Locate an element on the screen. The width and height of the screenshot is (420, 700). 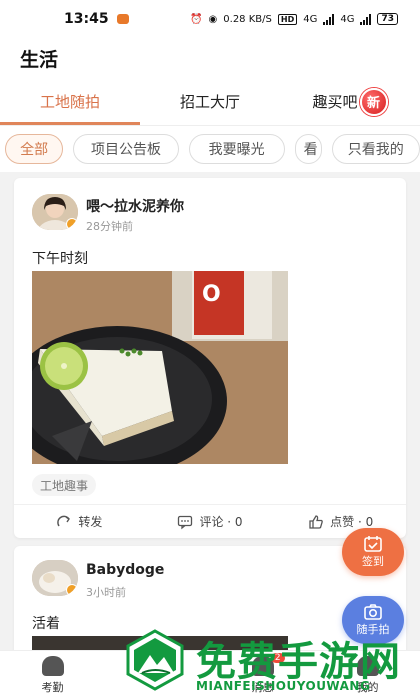
nav-mine: 我的 is located at coordinates (367, 675).